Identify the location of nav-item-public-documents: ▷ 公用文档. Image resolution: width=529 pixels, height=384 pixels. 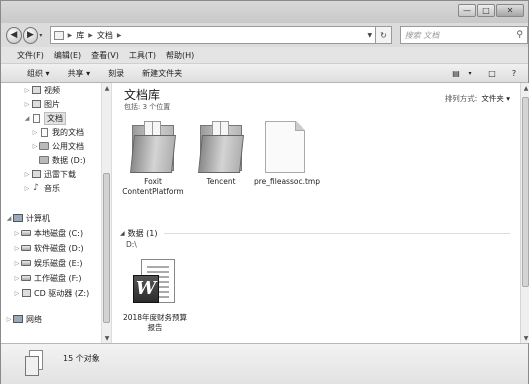
(57, 146).